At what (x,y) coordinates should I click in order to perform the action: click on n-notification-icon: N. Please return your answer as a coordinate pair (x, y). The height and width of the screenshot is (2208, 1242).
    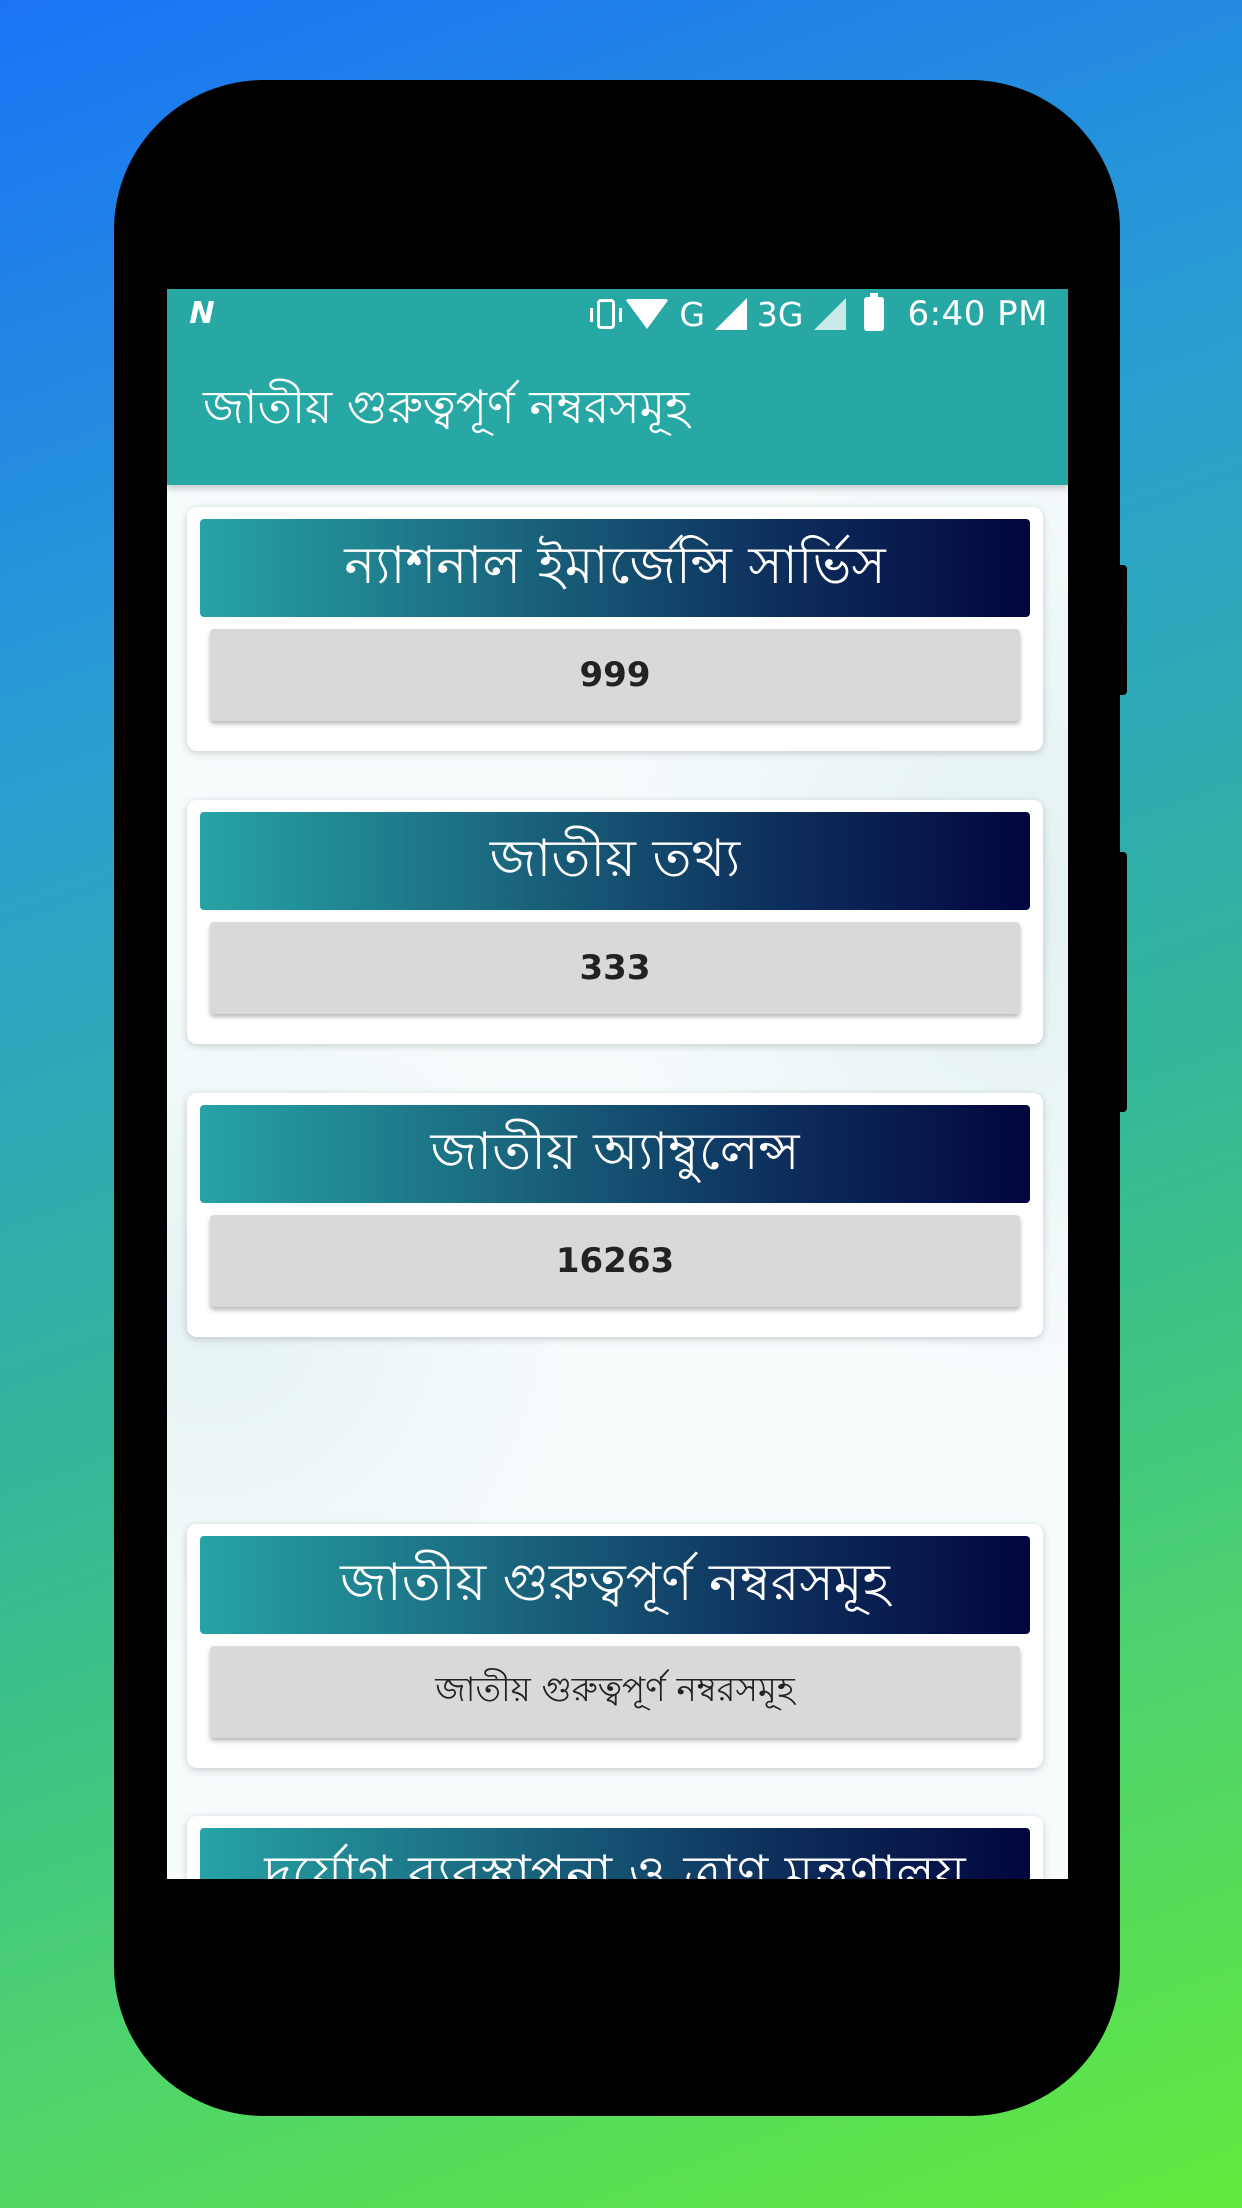
    Looking at the image, I should click on (201, 313).